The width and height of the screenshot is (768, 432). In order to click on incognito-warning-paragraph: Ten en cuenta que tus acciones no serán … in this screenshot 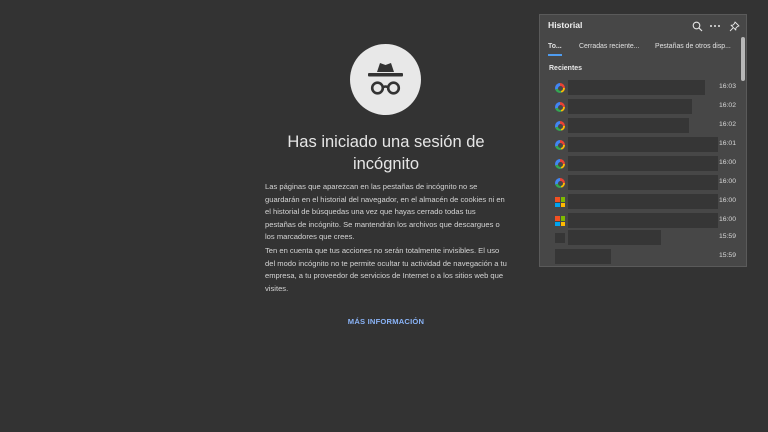, I will do `click(386, 269)`.